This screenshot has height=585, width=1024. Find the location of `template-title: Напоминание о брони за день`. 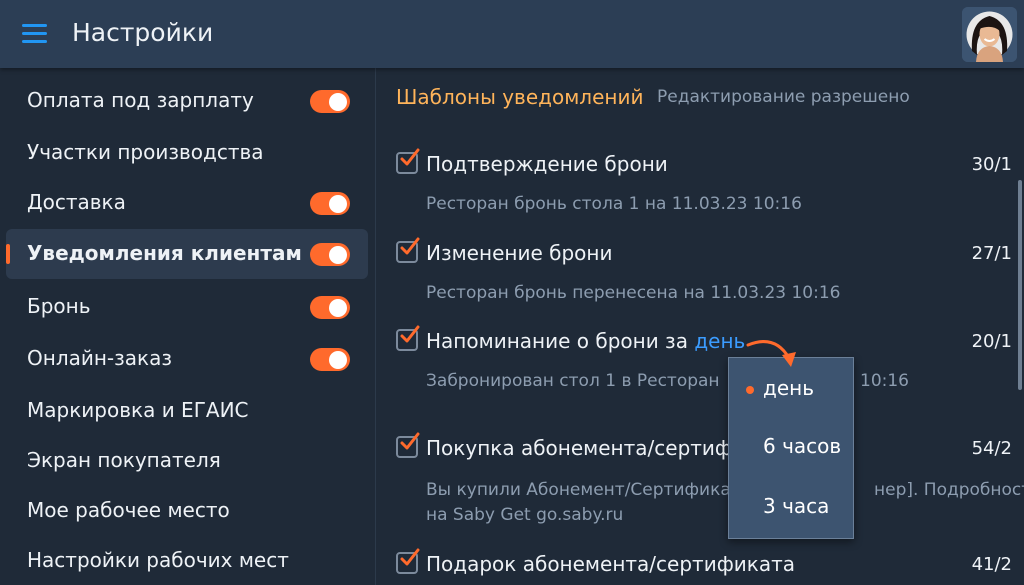

template-title: Напоминание о брони за день is located at coordinates (585, 341).